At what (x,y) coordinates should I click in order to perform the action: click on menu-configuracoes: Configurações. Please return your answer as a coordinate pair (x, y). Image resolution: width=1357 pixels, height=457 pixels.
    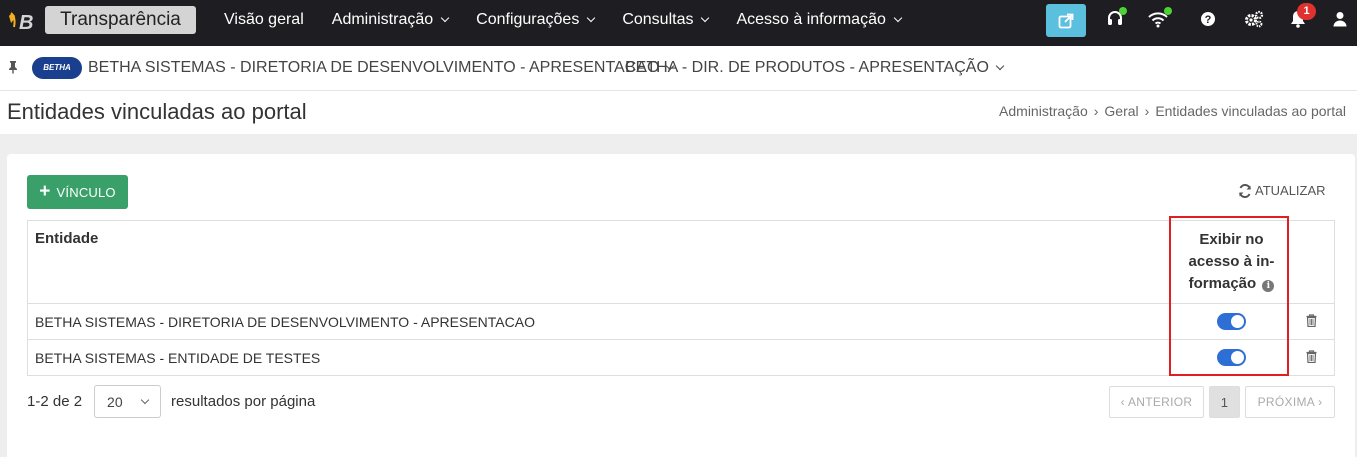
    Looking at the image, I should click on (535, 20).